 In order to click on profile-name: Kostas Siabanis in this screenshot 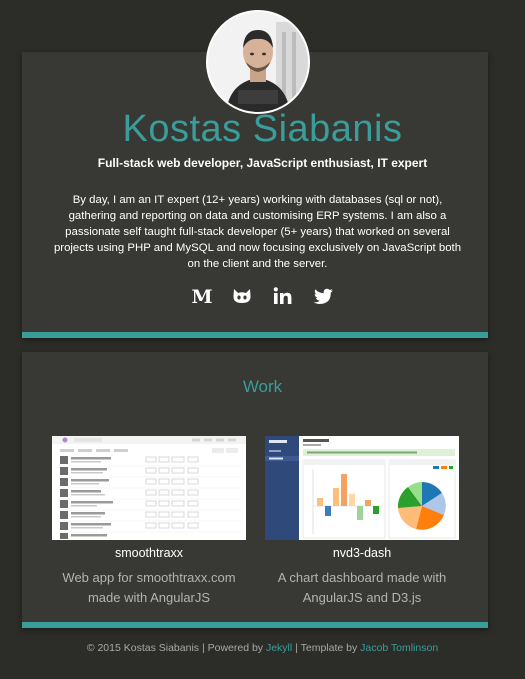, I will do `click(262, 129)`.